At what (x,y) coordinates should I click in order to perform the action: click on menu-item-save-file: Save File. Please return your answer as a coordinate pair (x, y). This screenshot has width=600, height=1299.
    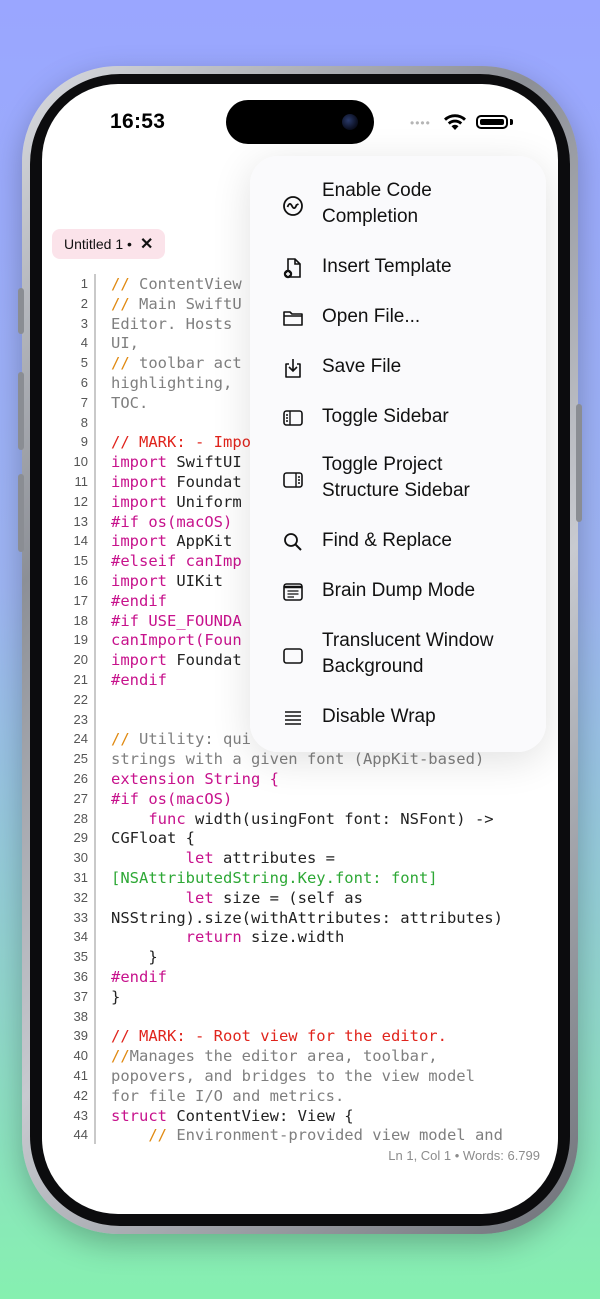
    Looking at the image, I should click on (398, 368).